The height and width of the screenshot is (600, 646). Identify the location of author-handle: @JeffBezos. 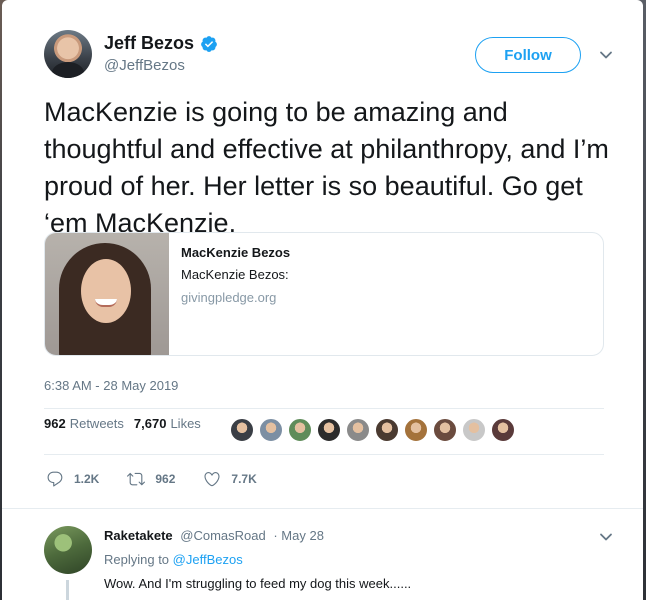
(161, 65).